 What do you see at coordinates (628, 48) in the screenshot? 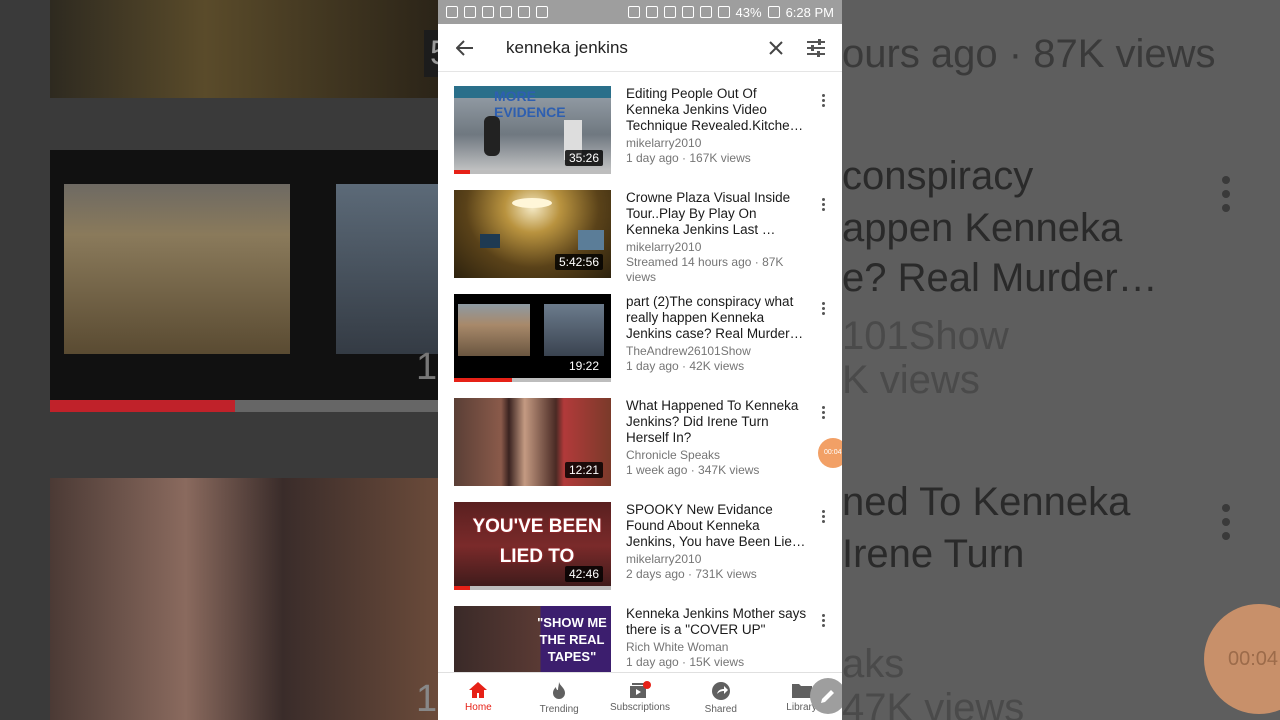
I see `search-query-input: kenneka jenkins` at bounding box center [628, 48].